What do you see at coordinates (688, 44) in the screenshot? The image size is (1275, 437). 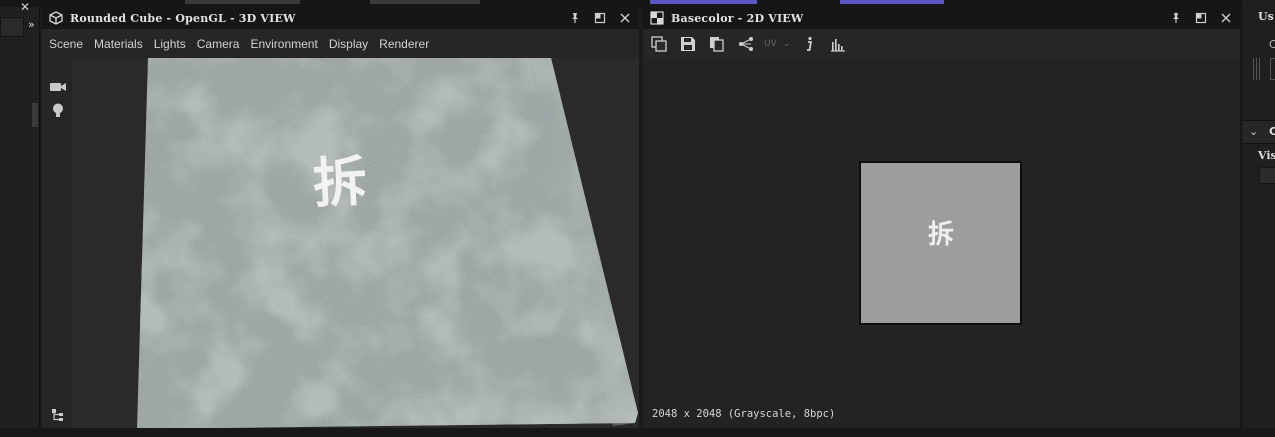 I see `save-icon` at bounding box center [688, 44].